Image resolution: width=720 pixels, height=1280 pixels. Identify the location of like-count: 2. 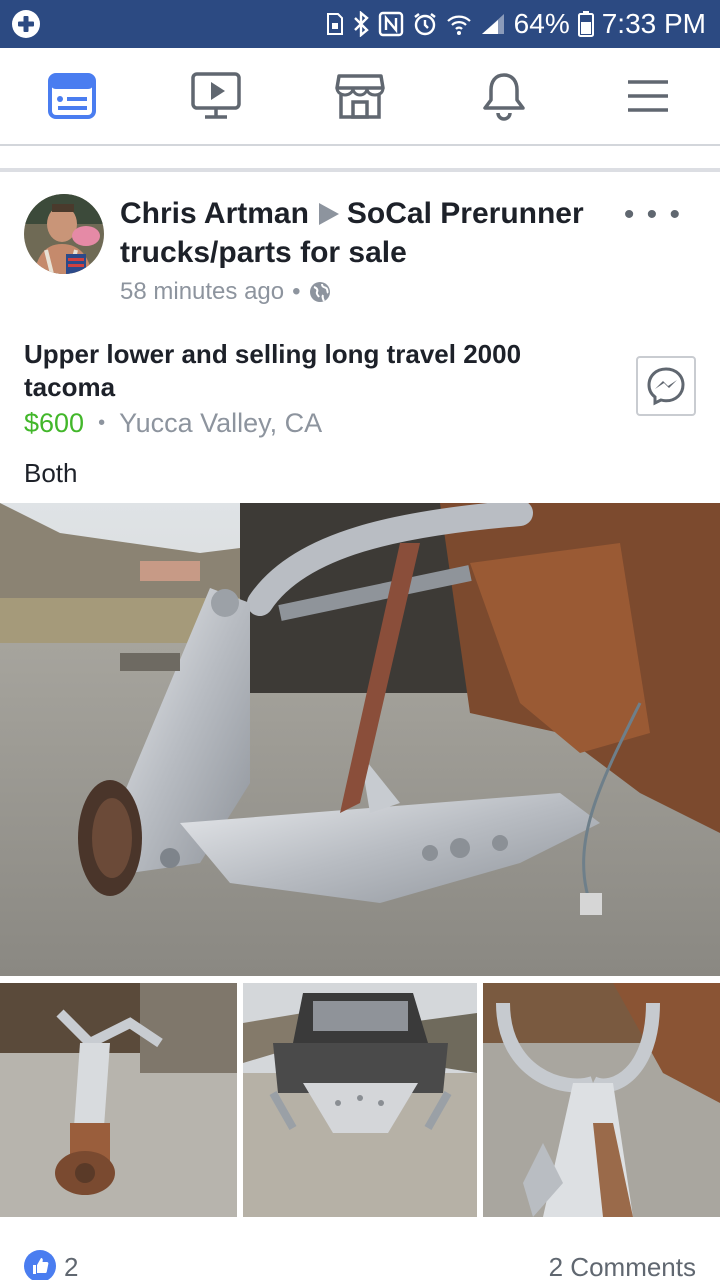
(71, 1266).